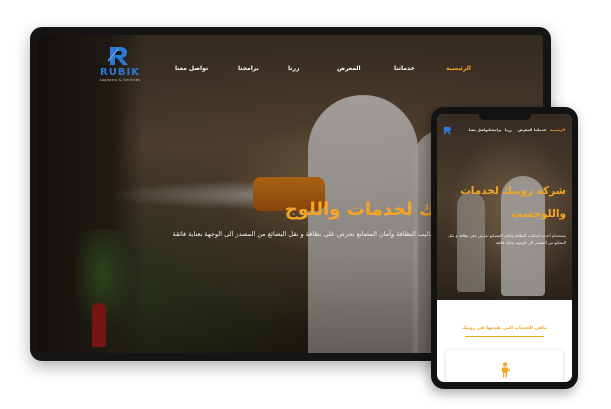 Image resolution: width=611 pixels, height=409 pixels. I want to click on service-card, so click(504, 366).